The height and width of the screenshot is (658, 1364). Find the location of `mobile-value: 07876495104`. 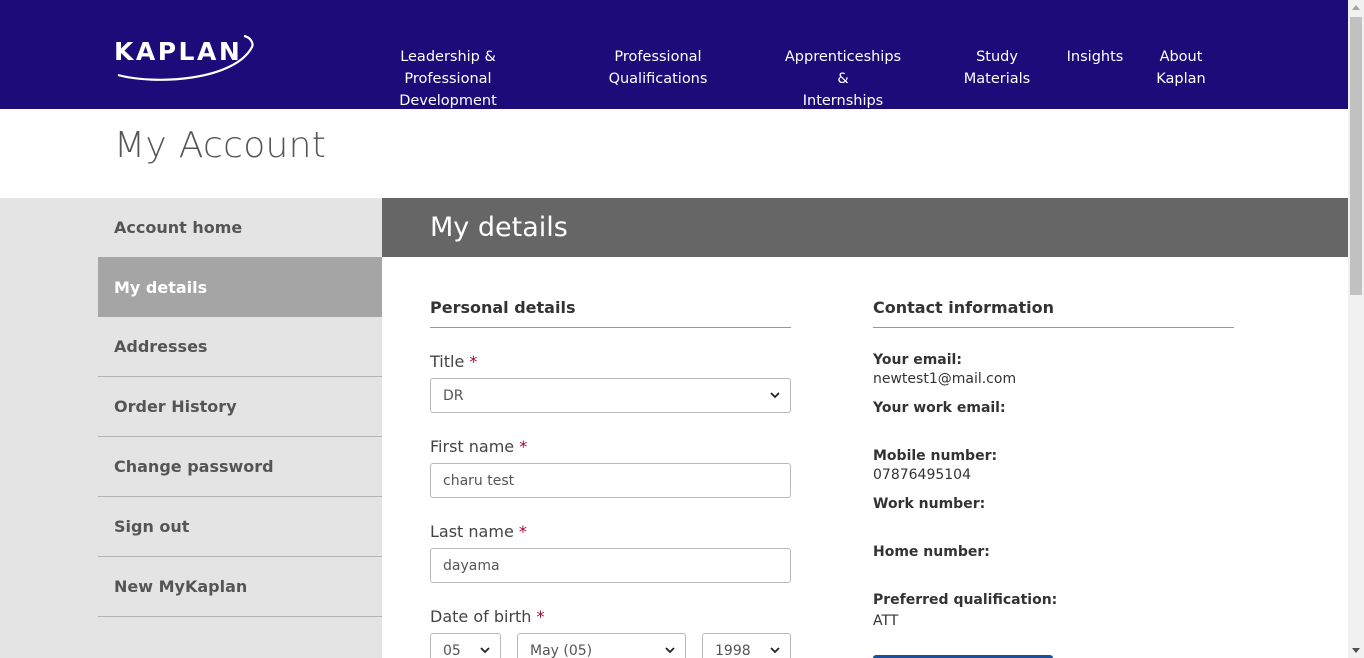

mobile-value: 07876495104 is located at coordinates (922, 475).